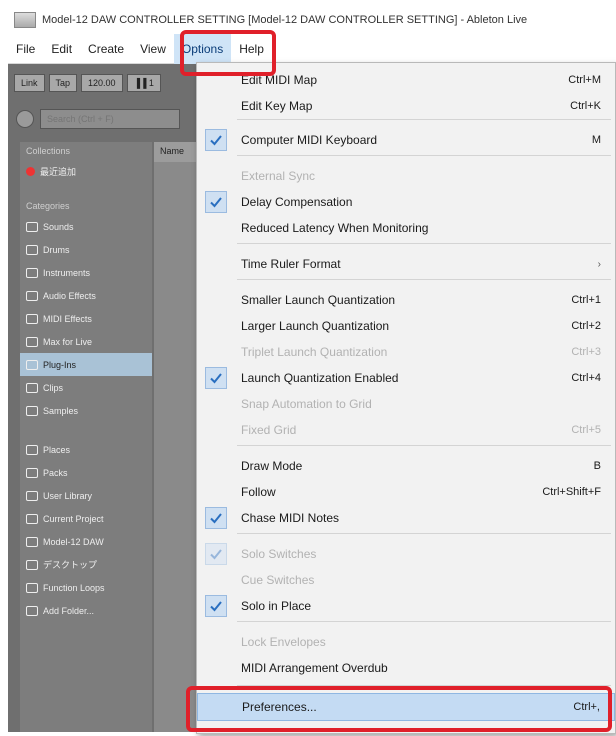 Image resolution: width=616 pixels, height=736 pixels. What do you see at coordinates (406, 492) in the screenshot?
I see `menu-item-follow: Follow Ctrl+Shift+F` at bounding box center [406, 492].